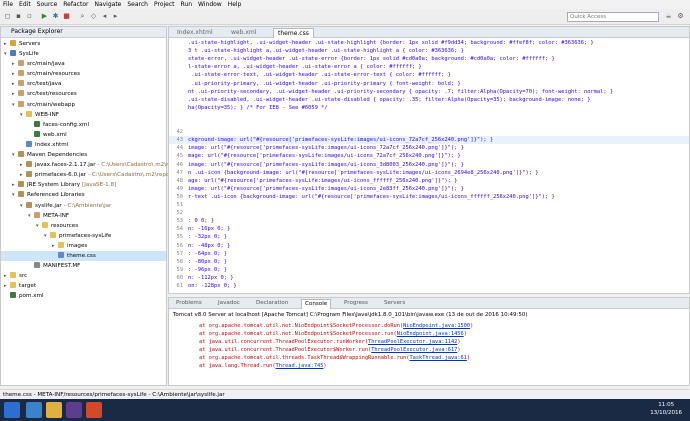 This screenshot has width=690, height=421. I want to click on menu-source: Source, so click(47, 4).